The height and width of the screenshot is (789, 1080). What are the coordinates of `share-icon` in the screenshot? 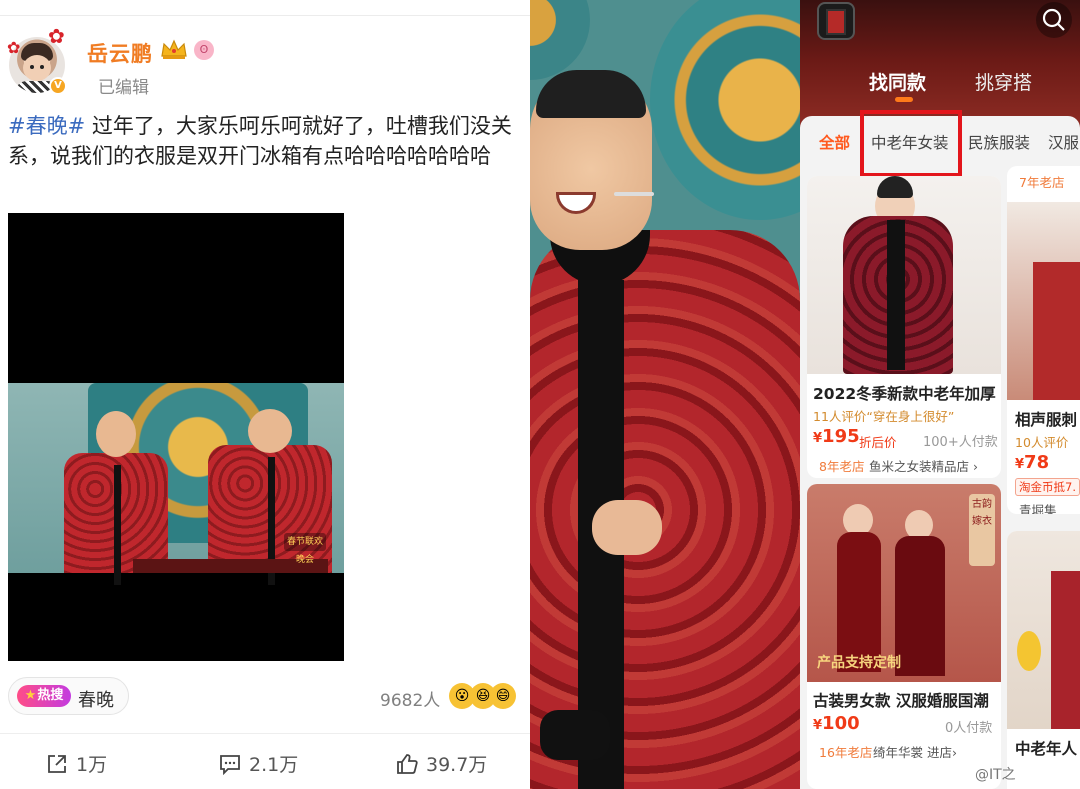 It's located at (57, 764).